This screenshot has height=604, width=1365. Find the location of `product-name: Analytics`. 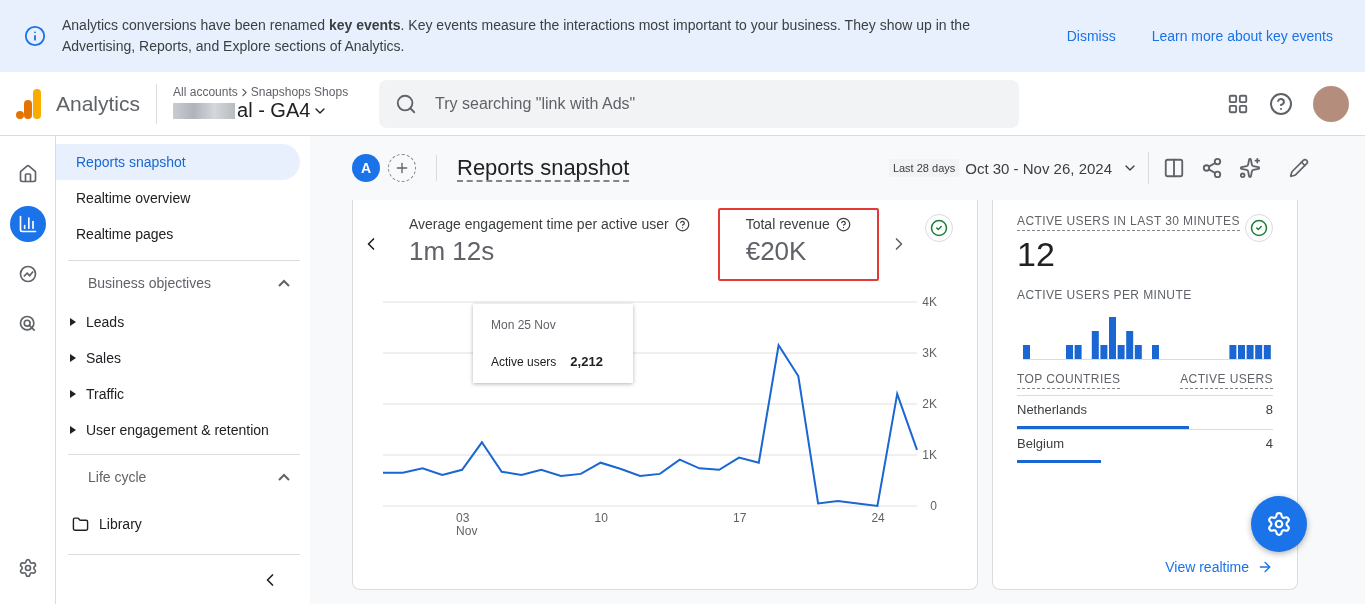

product-name: Analytics is located at coordinates (107, 103).